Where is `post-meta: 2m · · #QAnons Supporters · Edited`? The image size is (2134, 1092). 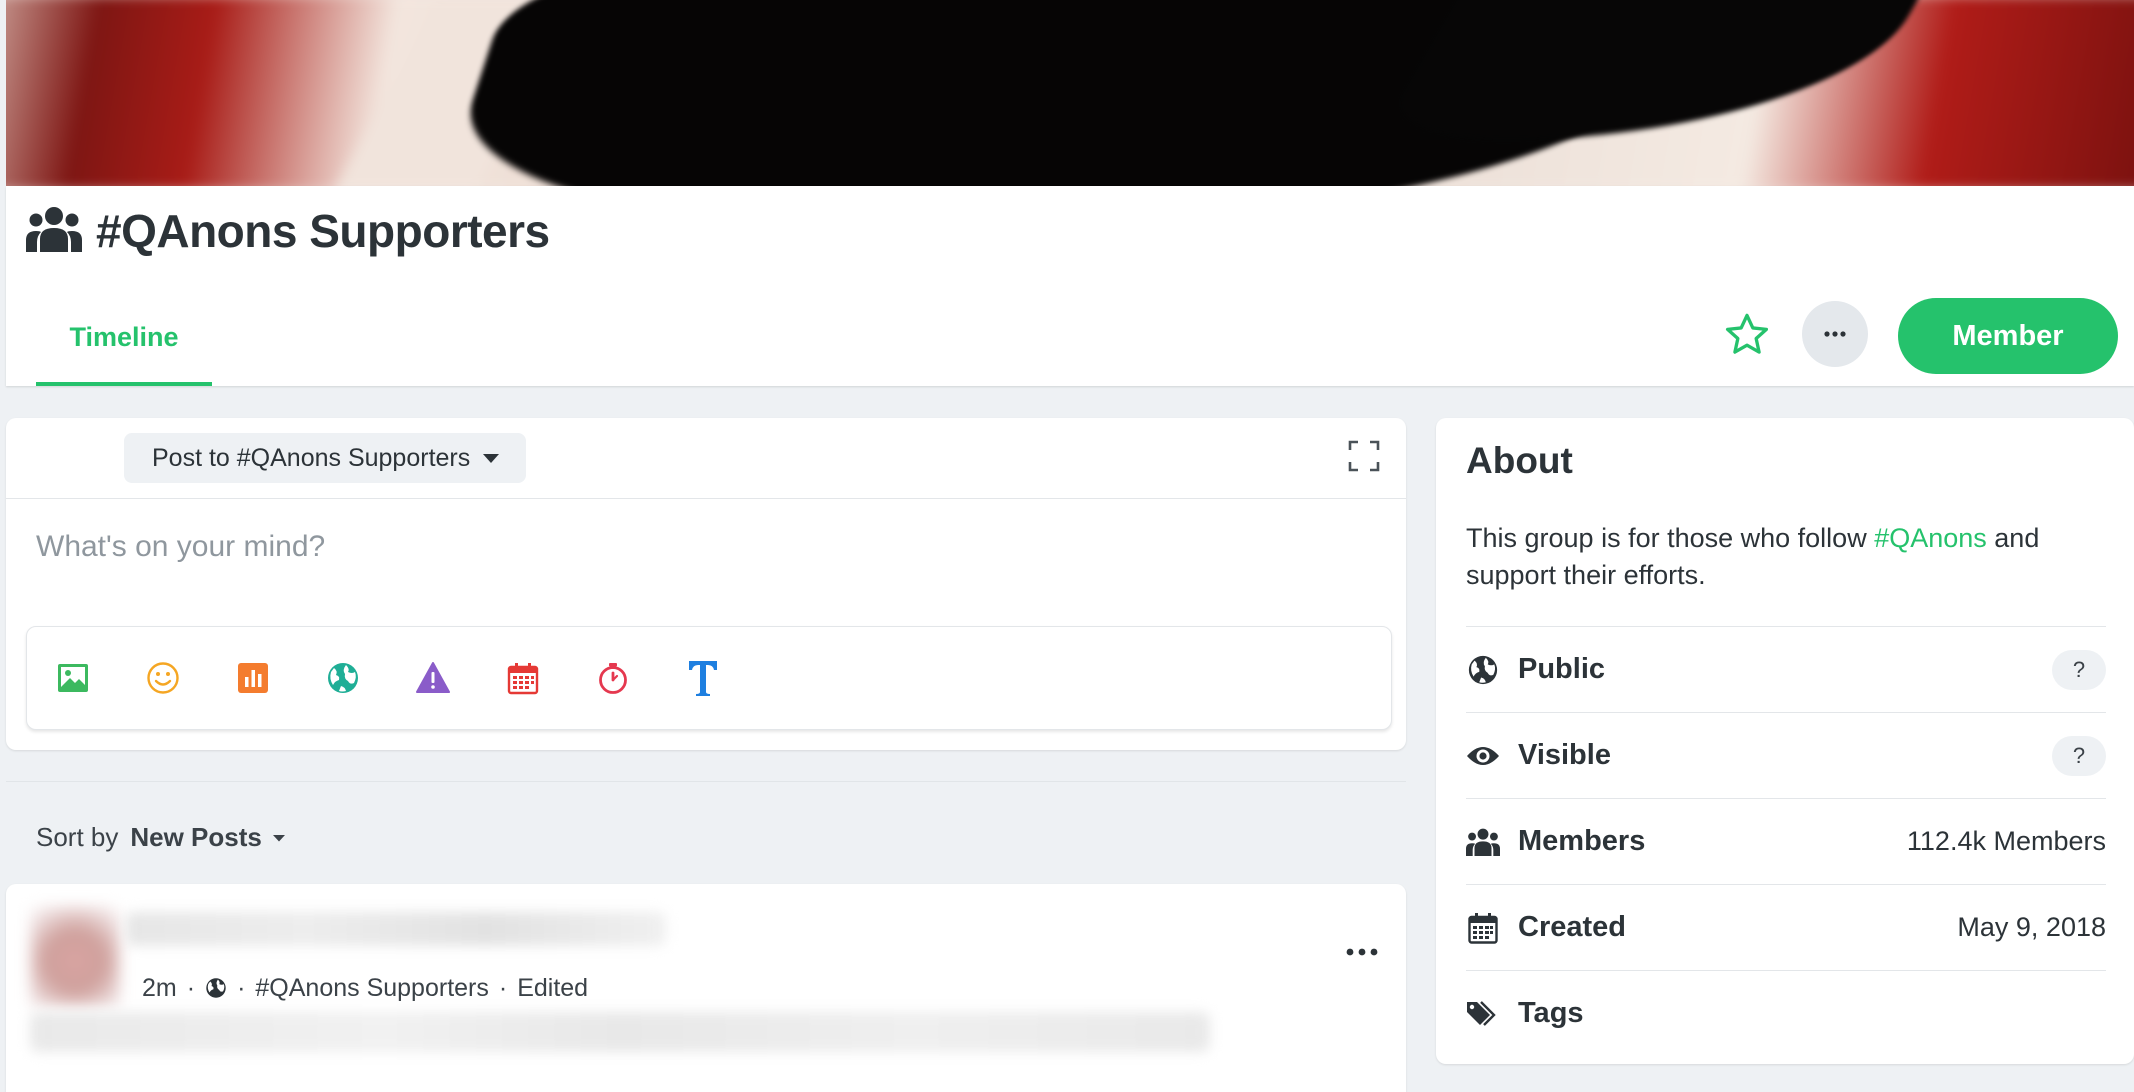
post-meta: 2m · · #QAnons Supporters · Edited is located at coordinates (370, 988).